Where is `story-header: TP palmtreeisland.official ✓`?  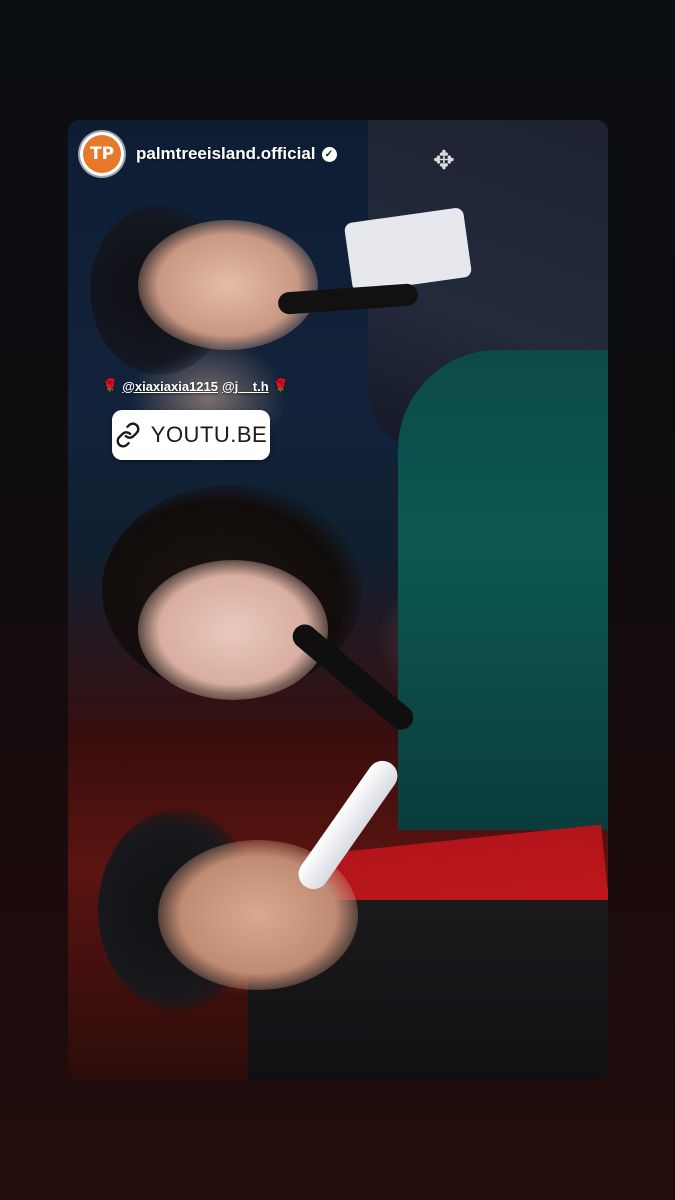
story-header: TP palmtreeisland.official ✓ is located at coordinates (208, 154).